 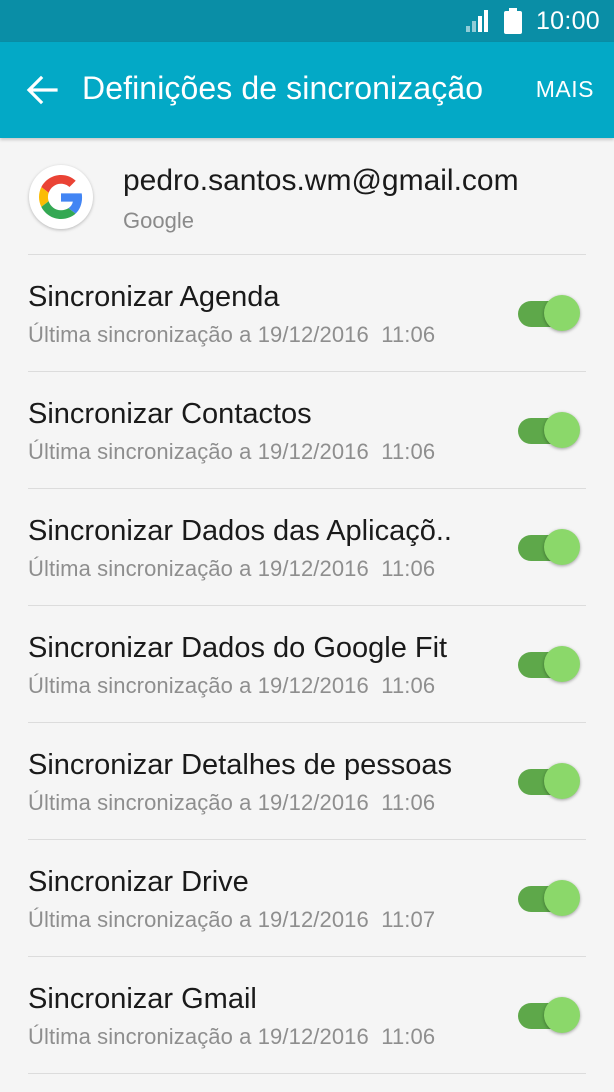 I want to click on sync-toggle-detalhes-pessoas, so click(x=550, y=781).